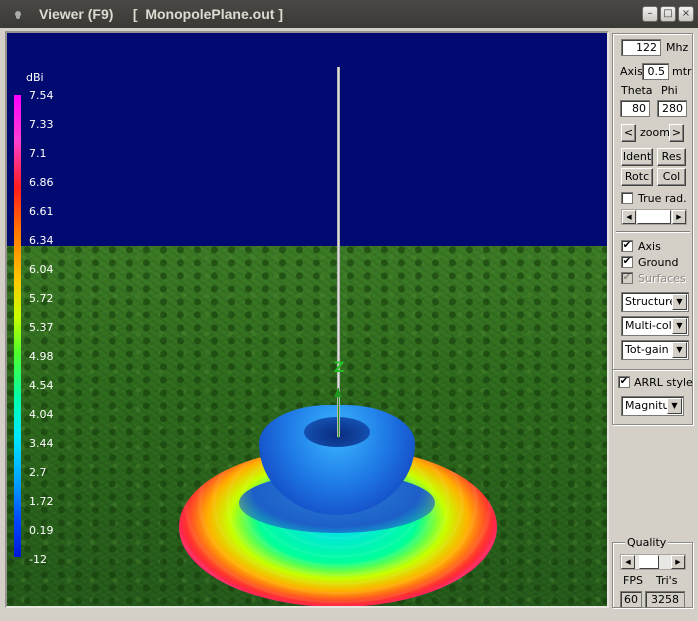  Describe the element at coordinates (631, 71) in the screenshot. I see `axis-size-label: Axis` at that location.